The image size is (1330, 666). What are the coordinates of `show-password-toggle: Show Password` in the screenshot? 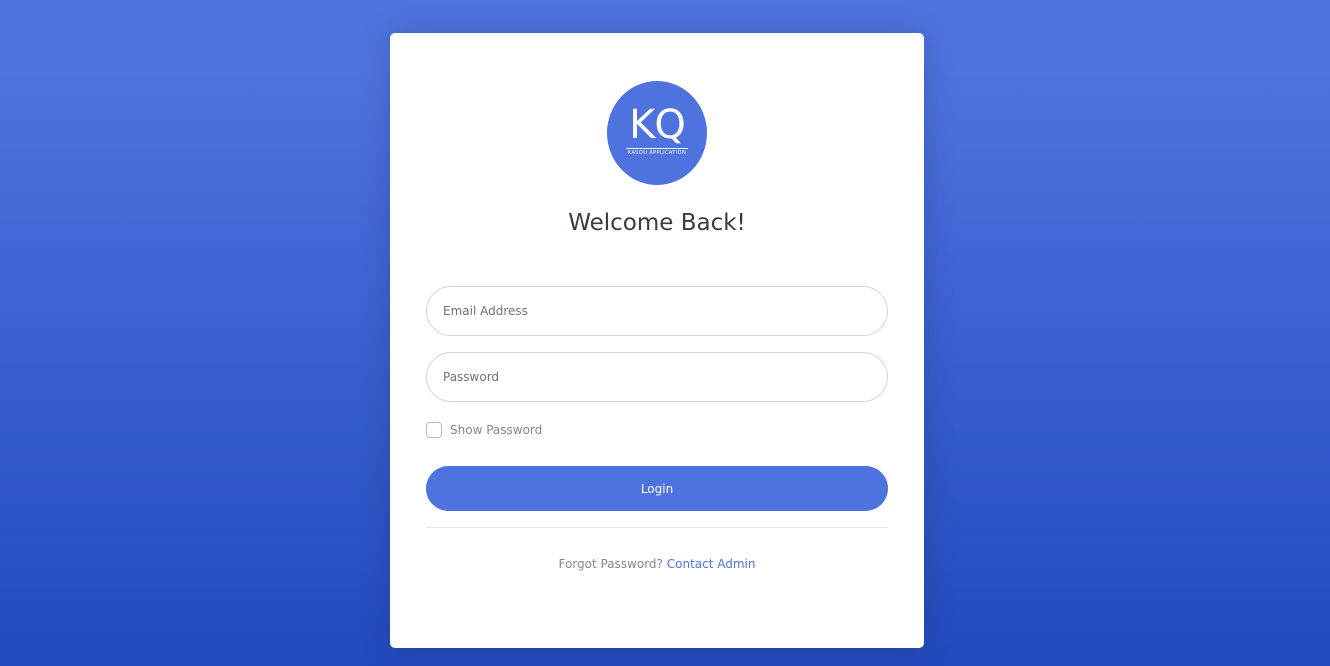 It's located at (484, 430).